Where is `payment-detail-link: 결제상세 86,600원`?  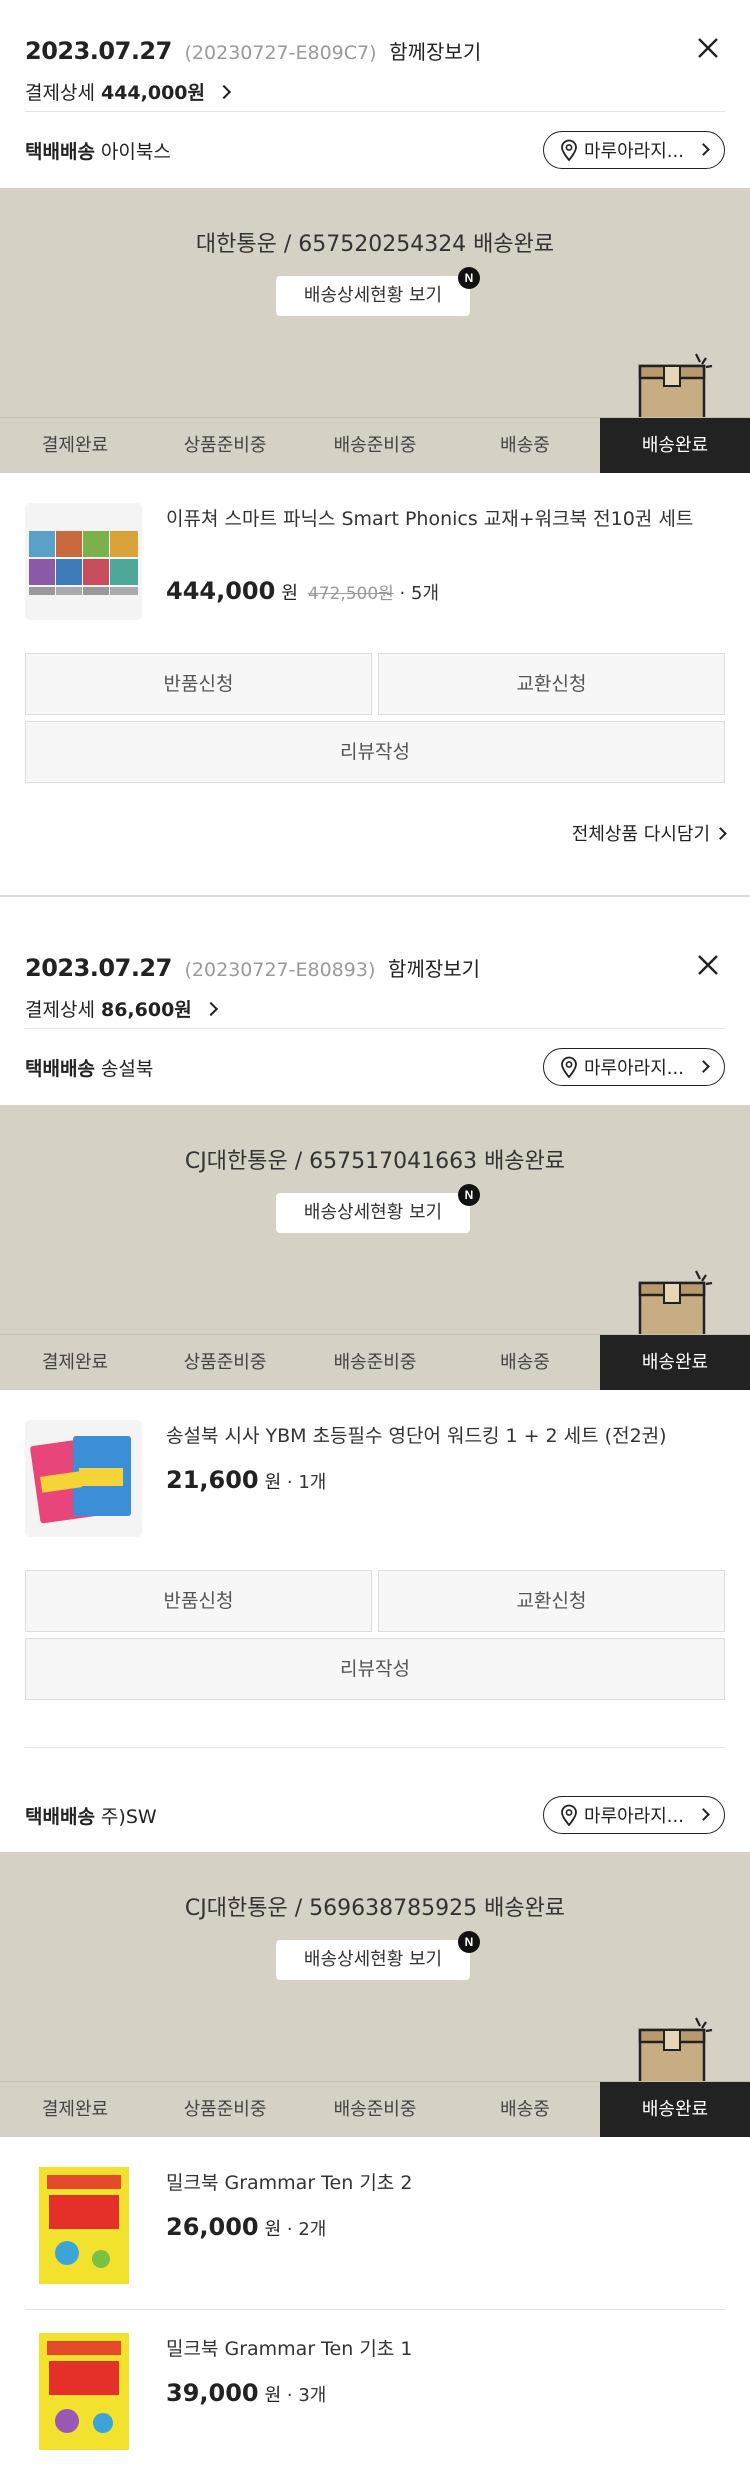
payment-detail-link: 결제상세 86,600원 is located at coordinates (121, 1008).